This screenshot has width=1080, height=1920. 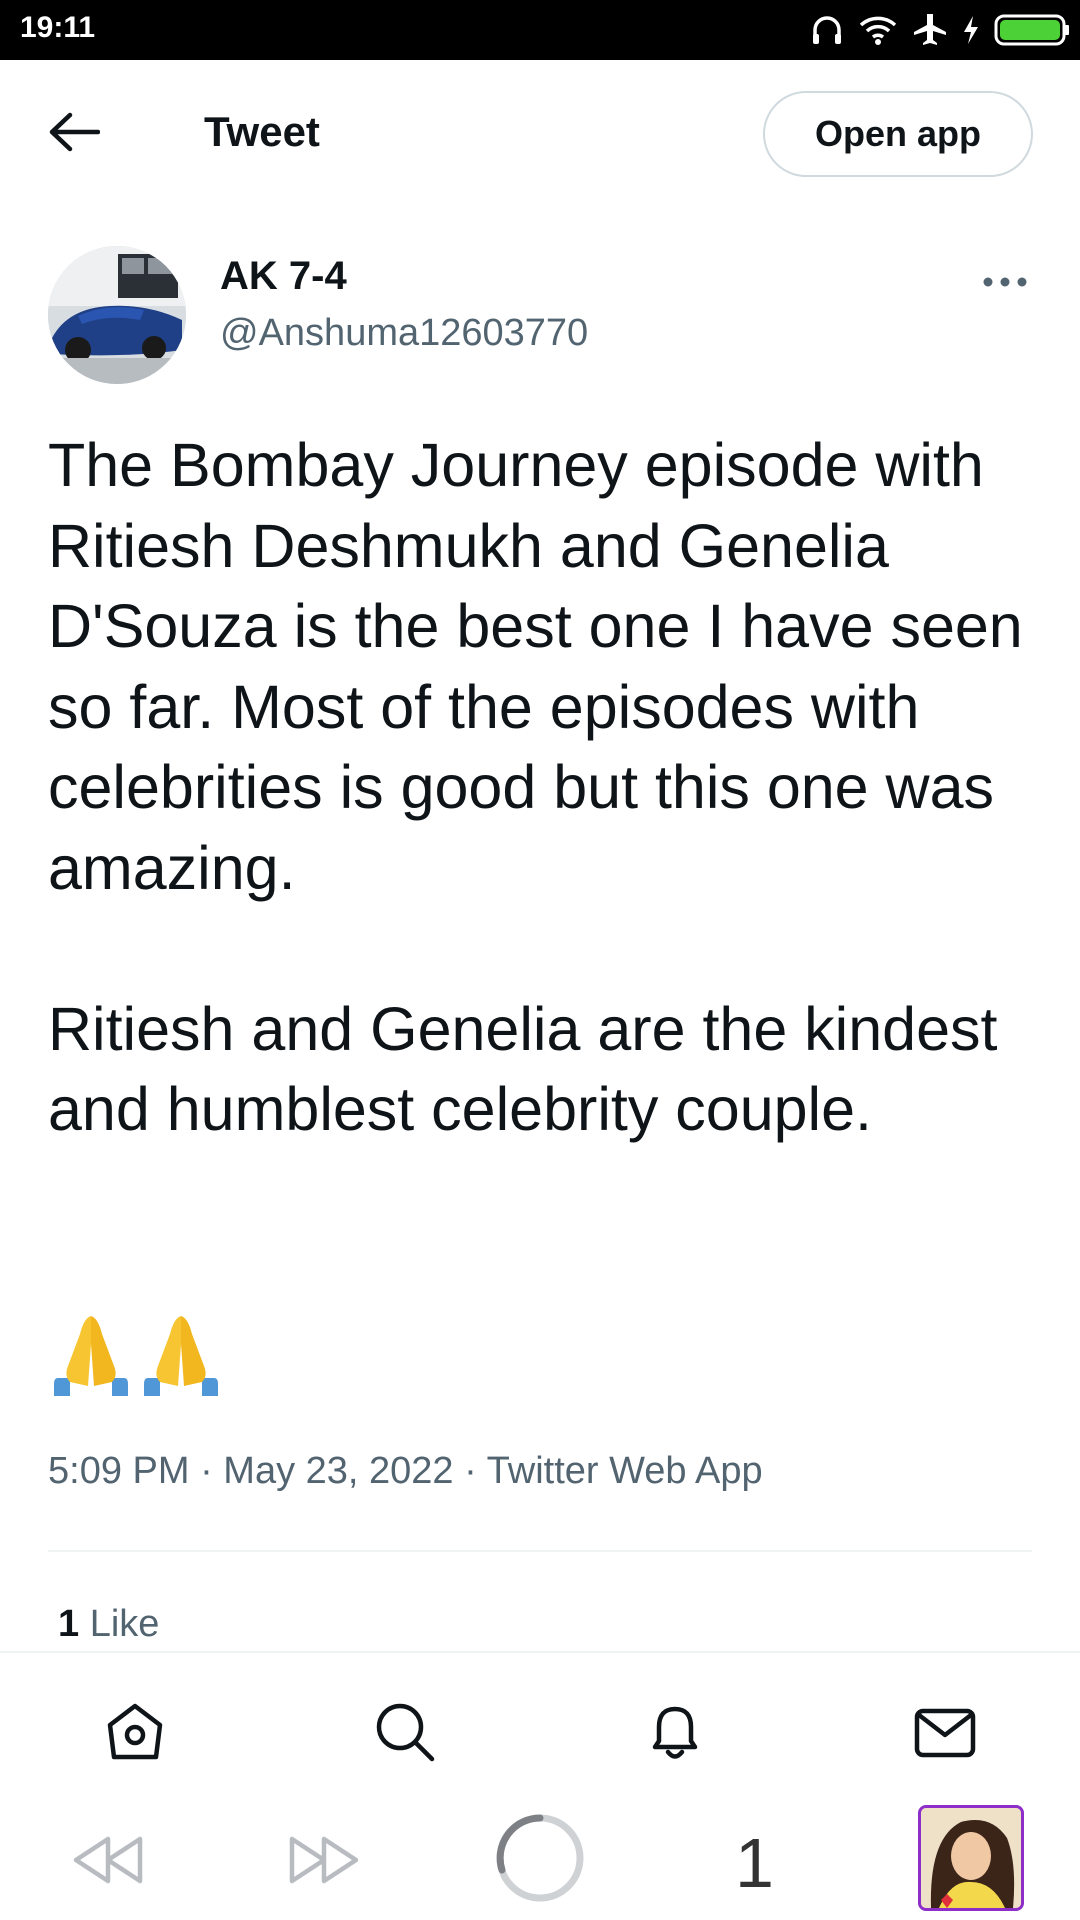 I want to click on profile-photo-icon, so click(x=971, y=1858).